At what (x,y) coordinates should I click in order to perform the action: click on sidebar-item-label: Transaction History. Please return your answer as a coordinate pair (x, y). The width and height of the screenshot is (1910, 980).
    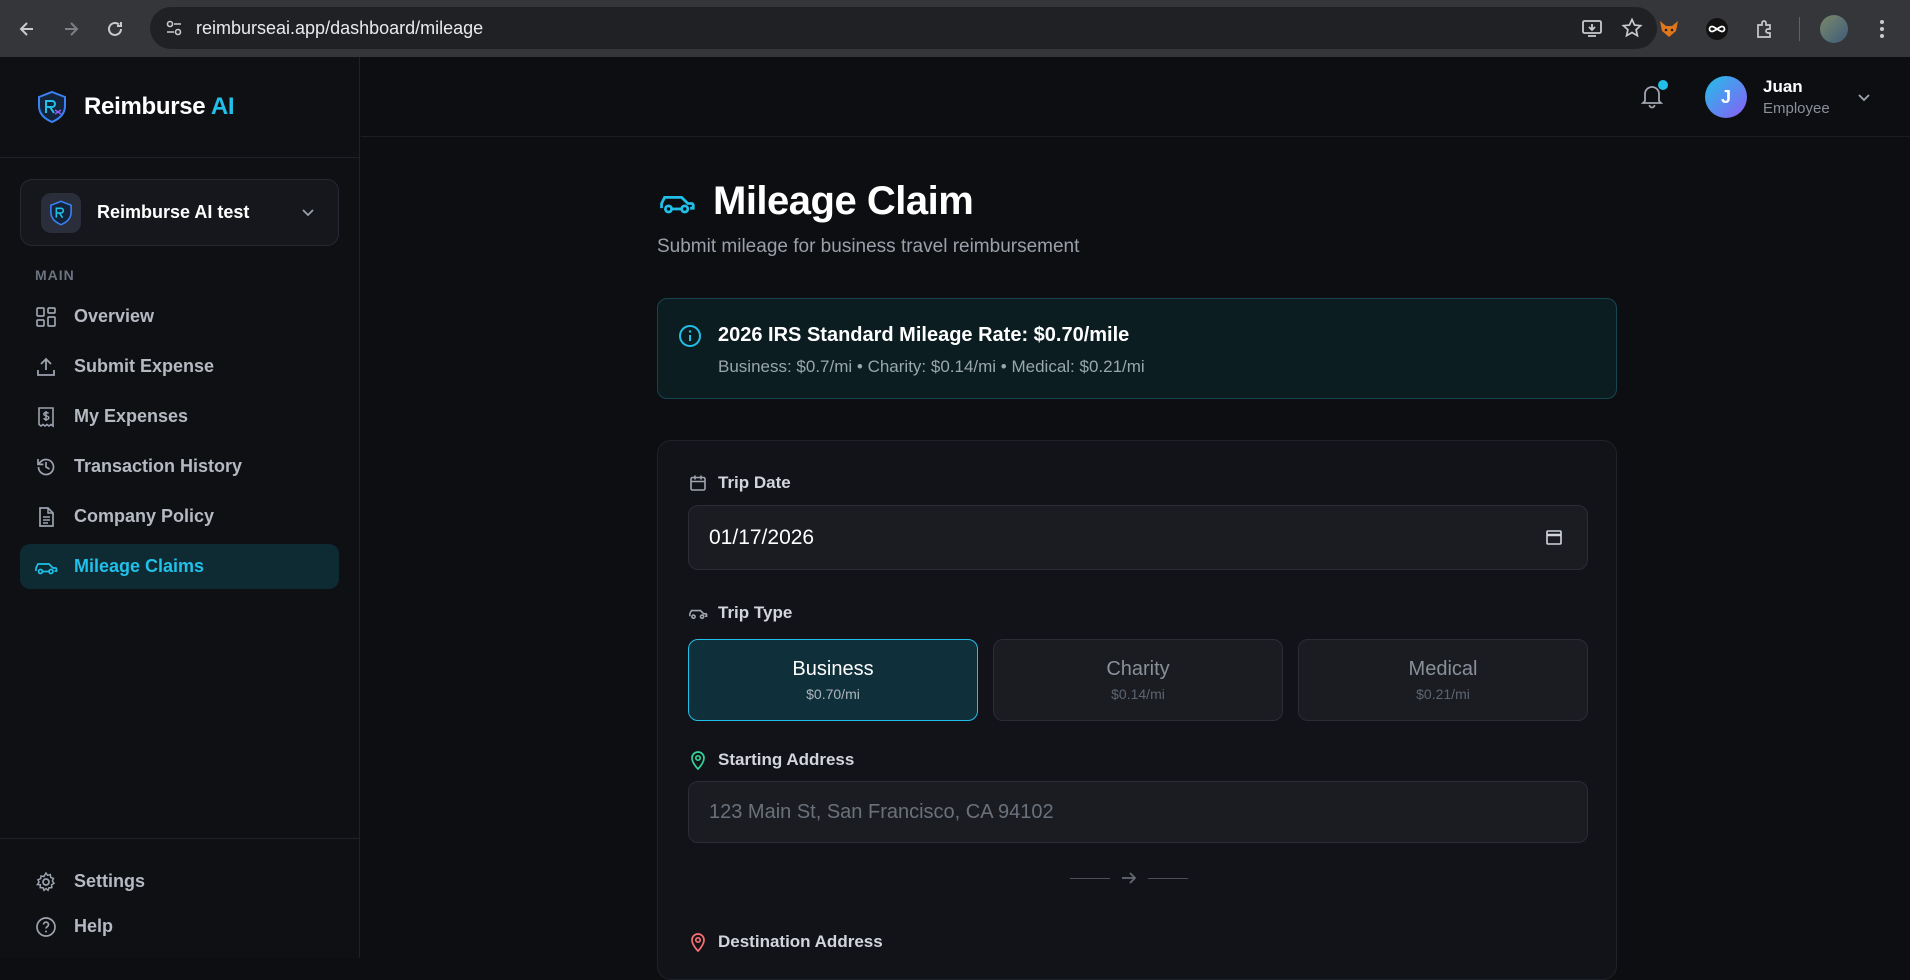
    Looking at the image, I should click on (158, 466).